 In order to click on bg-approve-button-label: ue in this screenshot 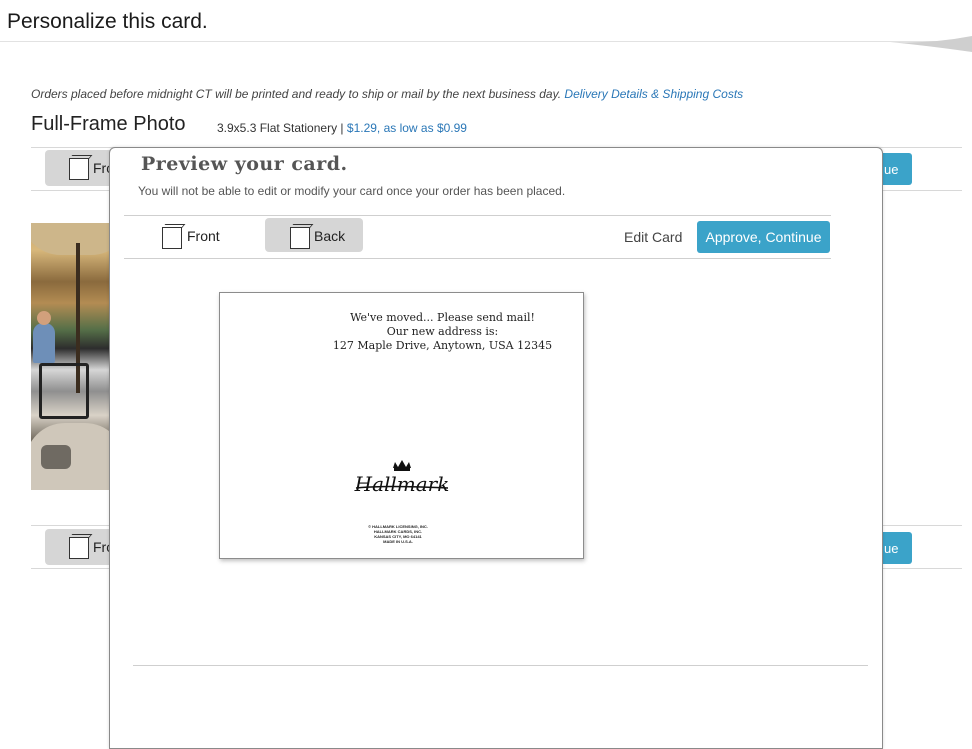, I will do `click(891, 169)`.